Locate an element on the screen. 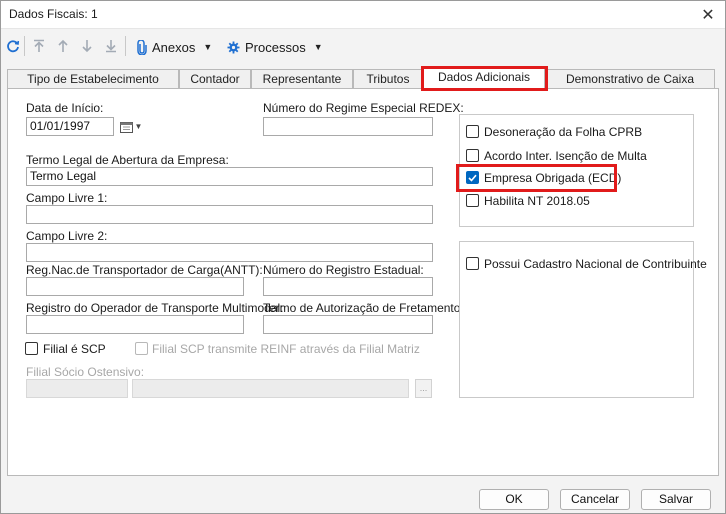  termo-legal-field: Termo Legal is located at coordinates (229, 176).